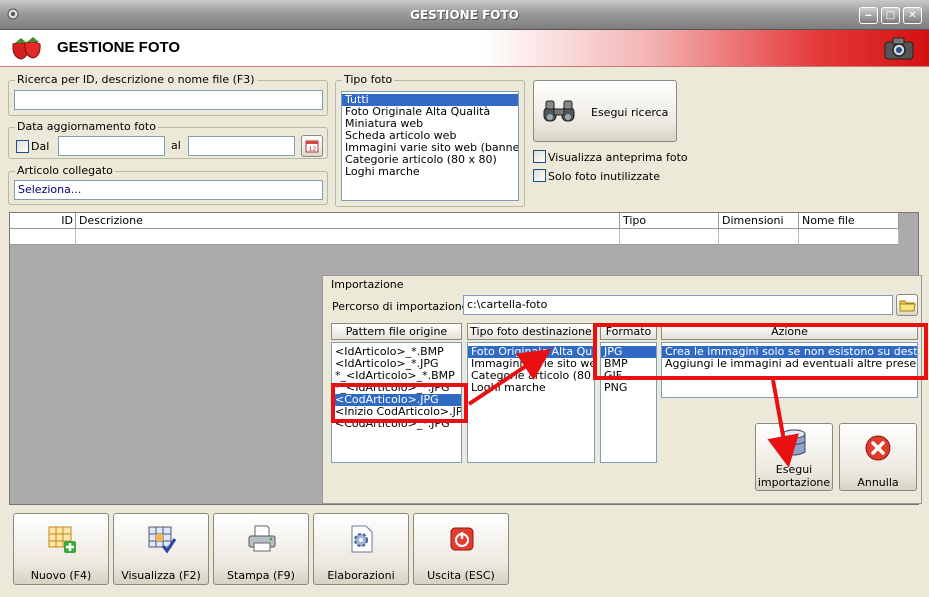 The width and height of the screenshot is (929, 597). What do you see at coordinates (62, 539) in the screenshot?
I see `new-table-icon` at bounding box center [62, 539].